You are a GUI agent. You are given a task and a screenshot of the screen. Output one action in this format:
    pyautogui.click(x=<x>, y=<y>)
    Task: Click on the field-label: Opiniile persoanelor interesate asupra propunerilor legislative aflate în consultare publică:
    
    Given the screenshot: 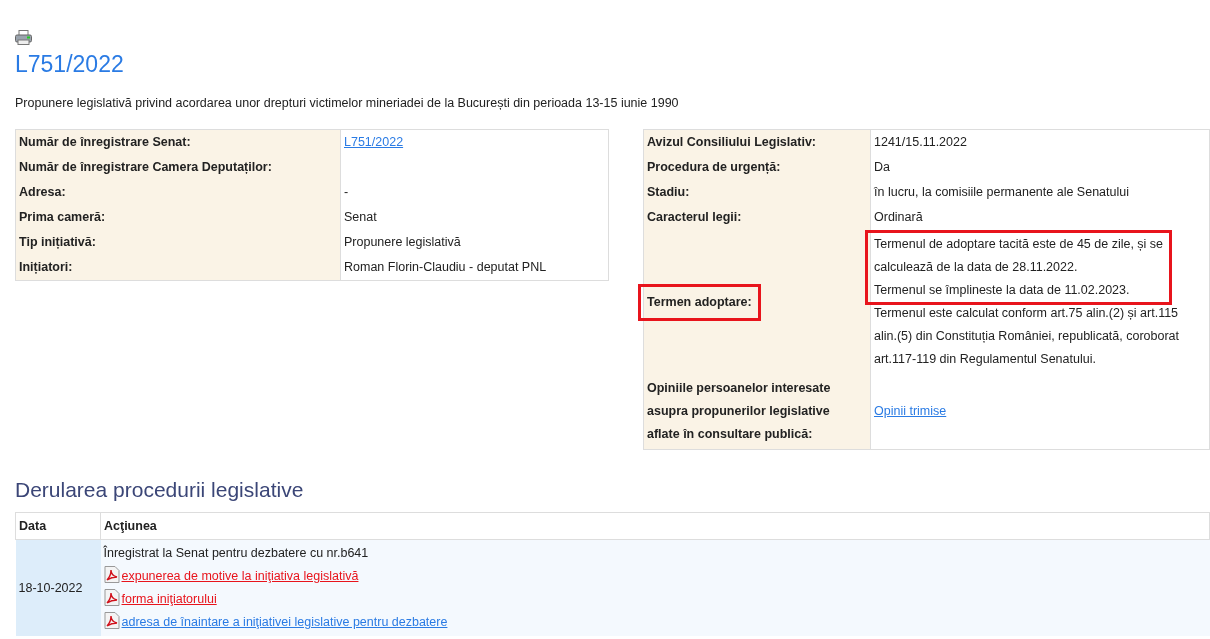 What is the action you would take?
    pyautogui.click(x=739, y=412)
    